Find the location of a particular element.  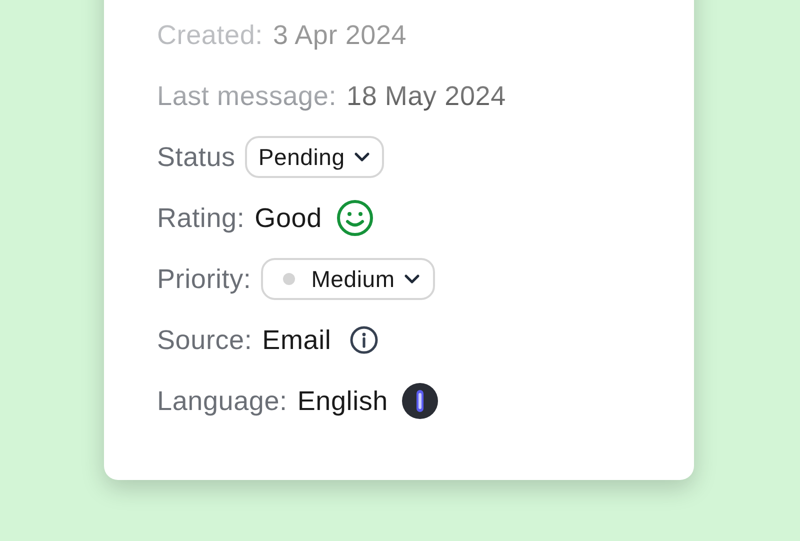

field-label: Last message: is located at coordinates (246, 96).